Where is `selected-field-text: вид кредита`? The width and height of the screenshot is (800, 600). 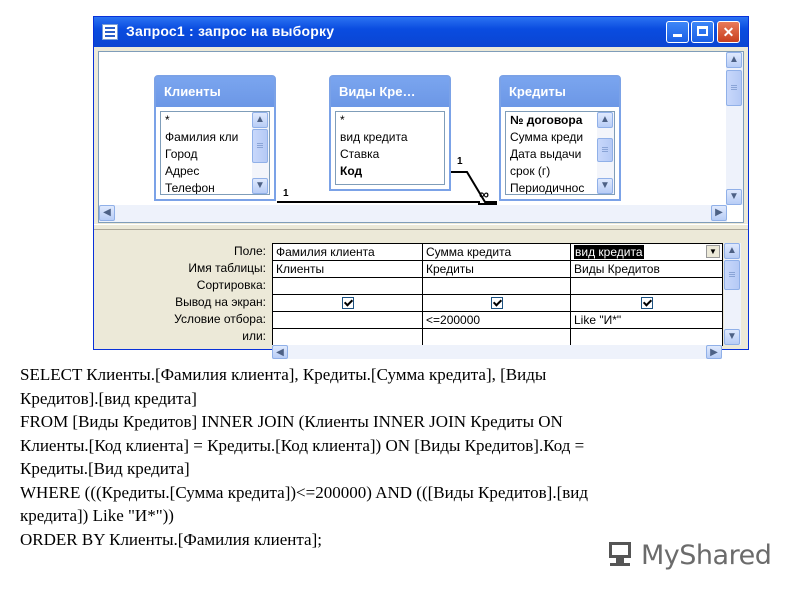
selected-field-text: вид кредита is located at coordinates (609, 252).